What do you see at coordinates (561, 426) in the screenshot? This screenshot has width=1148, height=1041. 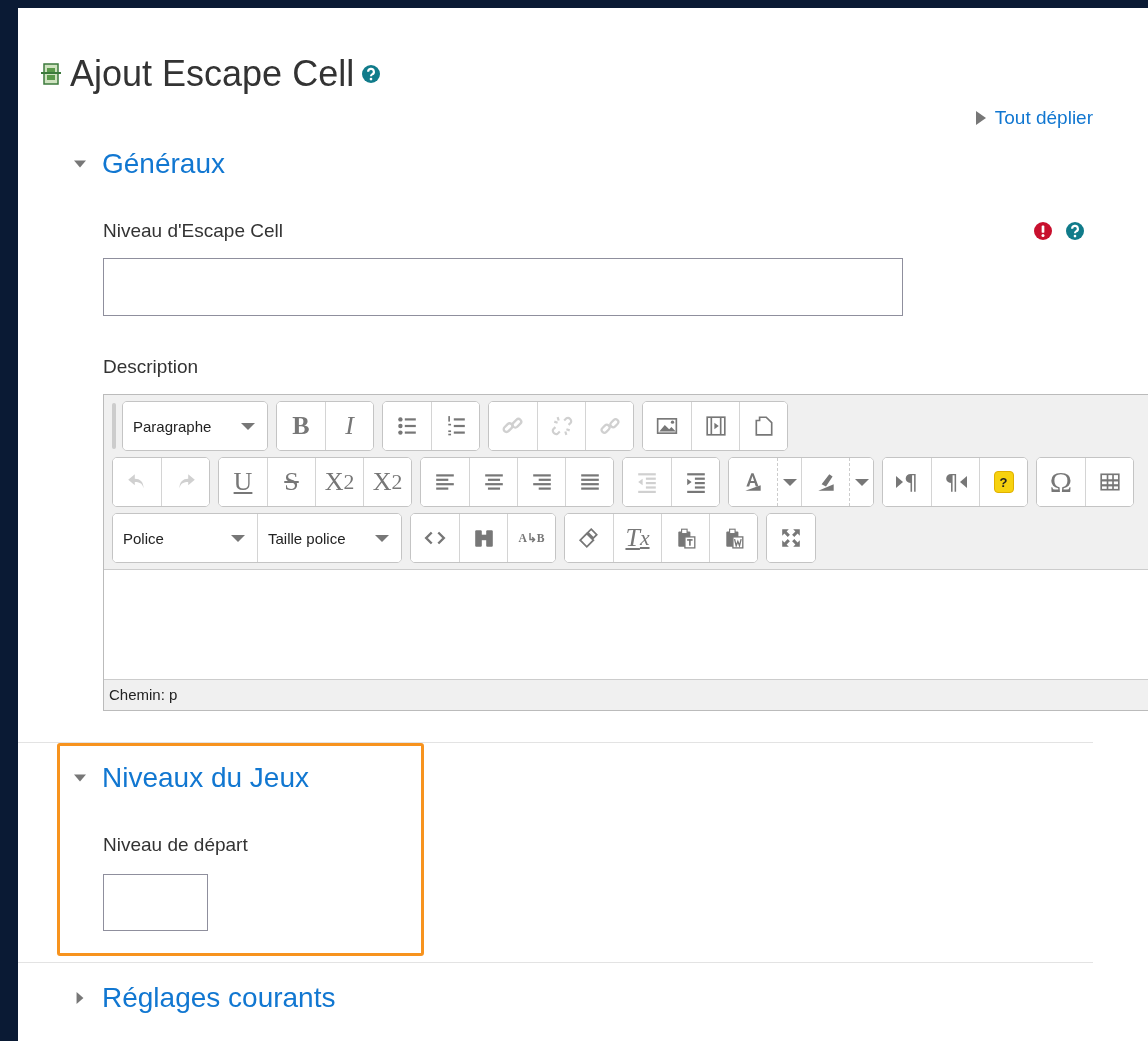 I see `broken-link-icon` at bounding box center [561, 426].